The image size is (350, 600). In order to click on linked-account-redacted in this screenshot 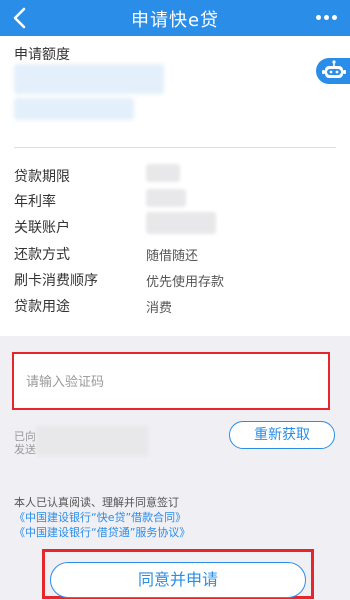, I will do `click(181, 223)`.